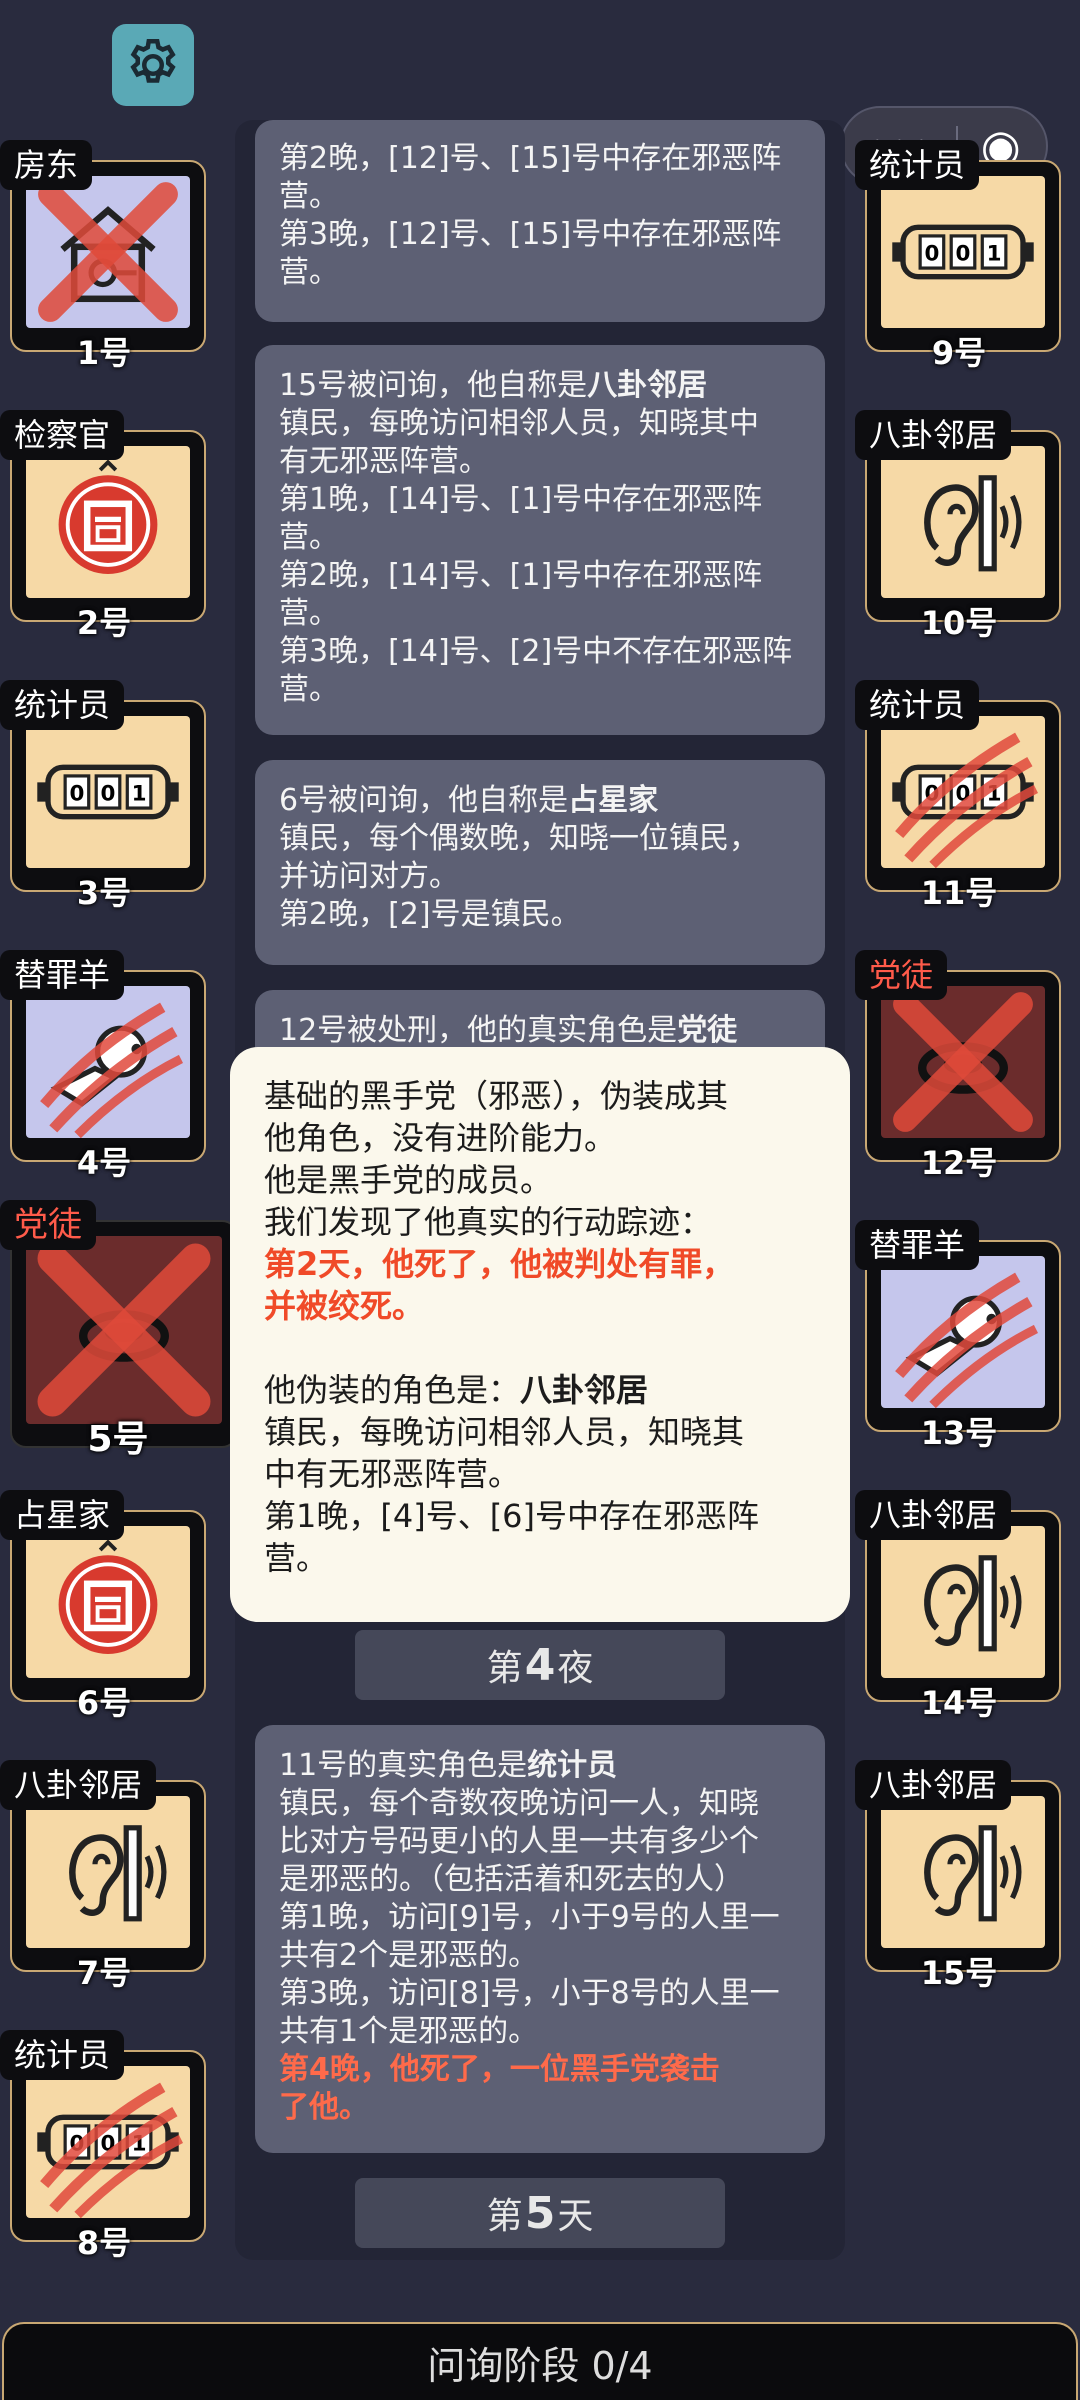 This screenshot has height=2400, width=1080. I want to click on player-slot: 党徒 5号, so click(119, 1330).